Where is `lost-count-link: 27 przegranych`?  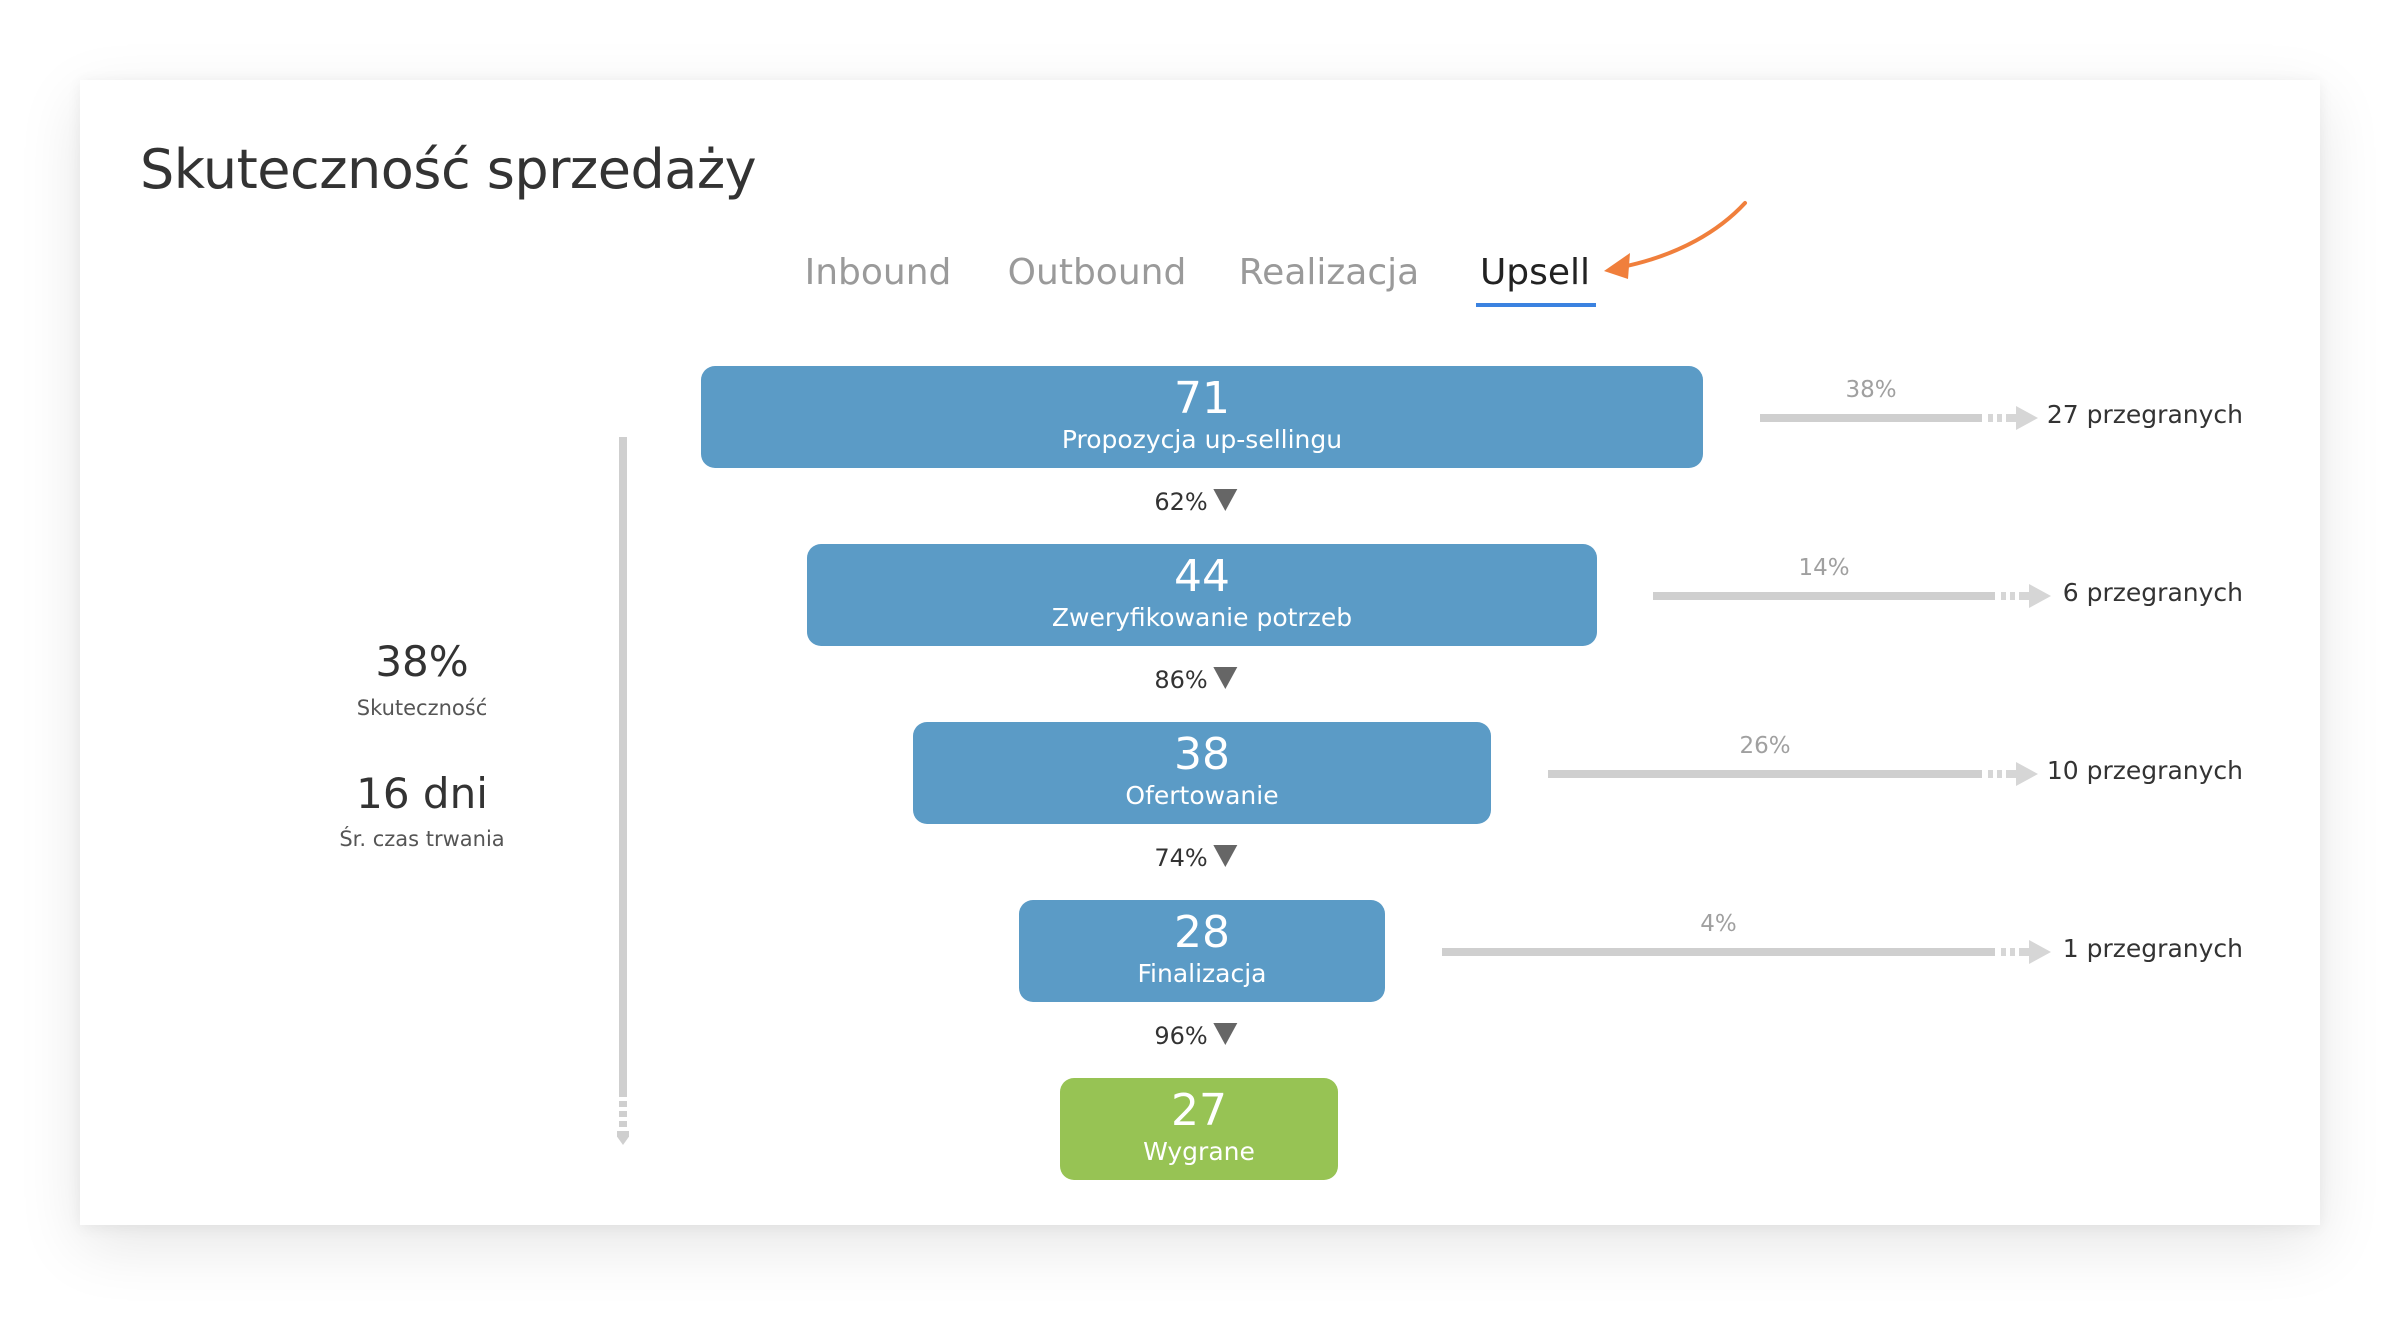 lost-count-link: 27 przegranych is located at coordinates (2145, 414).